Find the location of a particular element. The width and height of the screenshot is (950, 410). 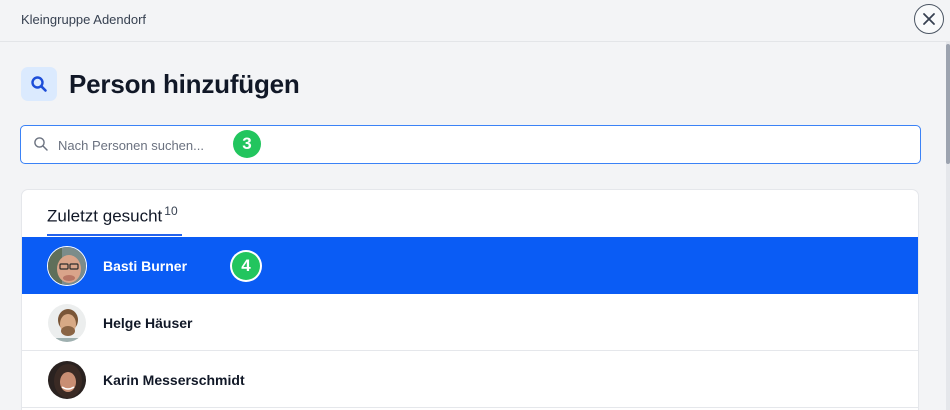

person-row-basti-burner: Basti Burner 4 is located at coordinates (470, 265).